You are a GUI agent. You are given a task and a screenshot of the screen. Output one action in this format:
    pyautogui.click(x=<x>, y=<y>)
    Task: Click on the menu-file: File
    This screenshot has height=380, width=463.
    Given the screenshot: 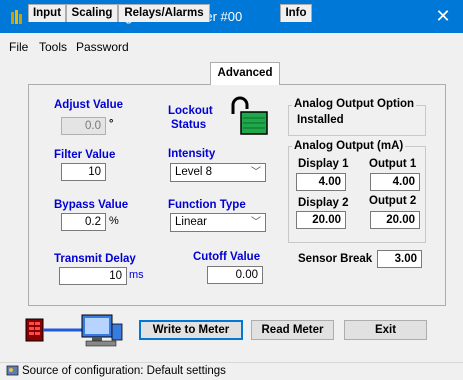 What is the action you would take?
    pyautogui.click(x=18, y=47)
    